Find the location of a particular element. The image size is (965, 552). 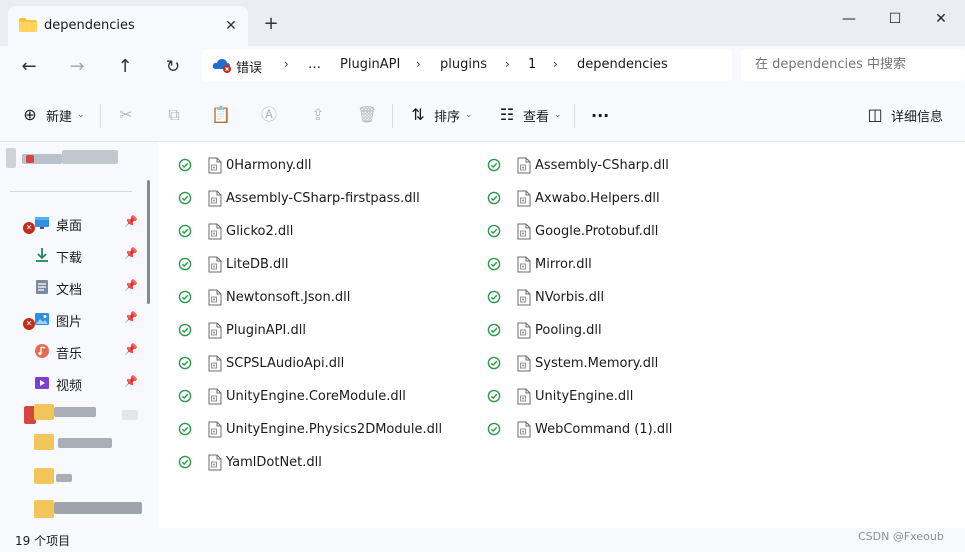

file-item: Assembly-CSharp.dll is located at coordinates (627, 165).